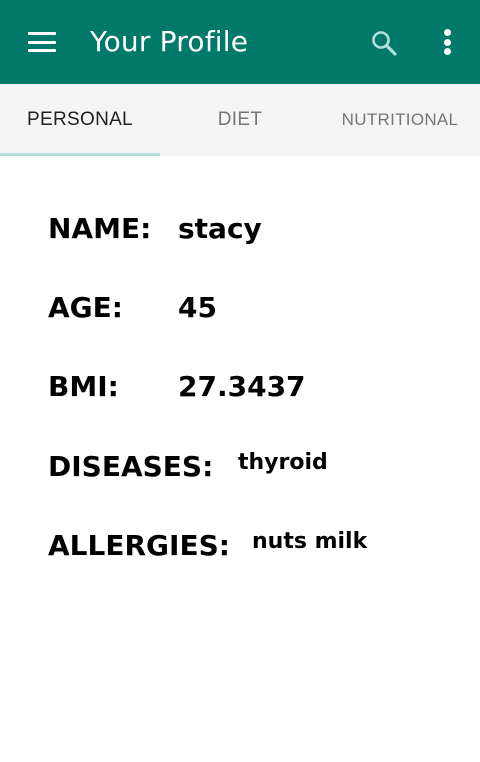 This screenshot has height=762, width=480. I want to click on bmi-label: BMI:, so click(83, 386).